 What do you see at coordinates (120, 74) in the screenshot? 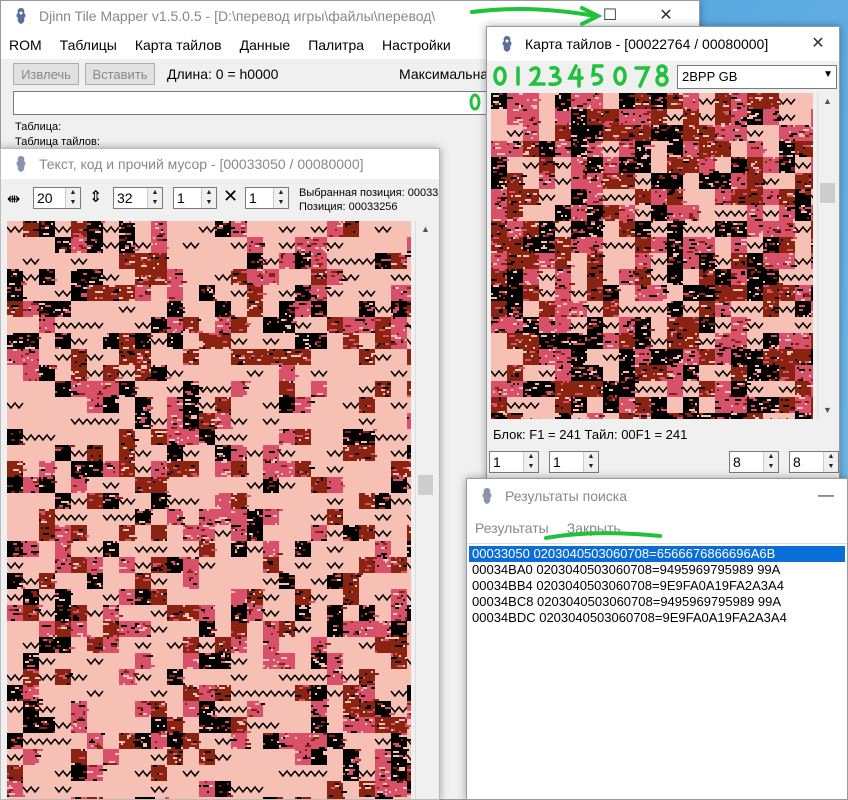
I see `insert-button: Вставить` at bounding box center [120, 74].